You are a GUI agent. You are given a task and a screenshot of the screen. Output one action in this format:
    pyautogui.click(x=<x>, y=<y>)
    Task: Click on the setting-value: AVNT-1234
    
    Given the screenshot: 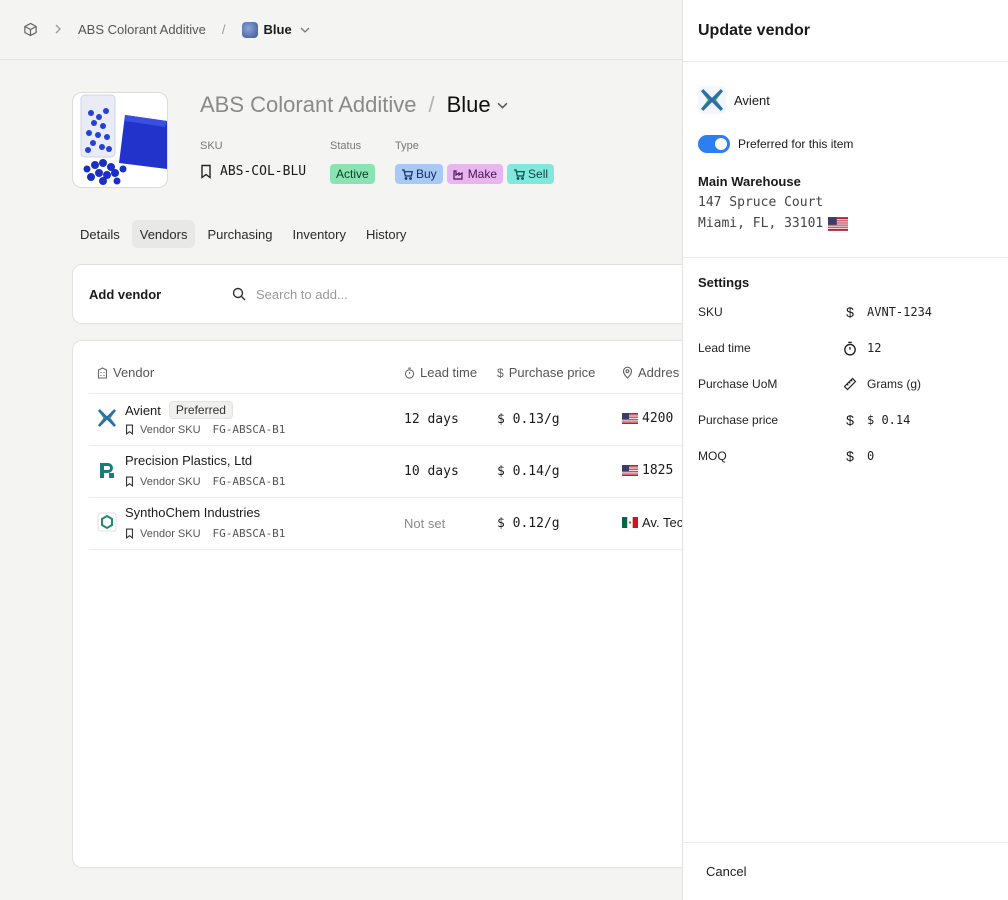 What is the action you would take?
    pyautogui.click(x=899, y=312)
    